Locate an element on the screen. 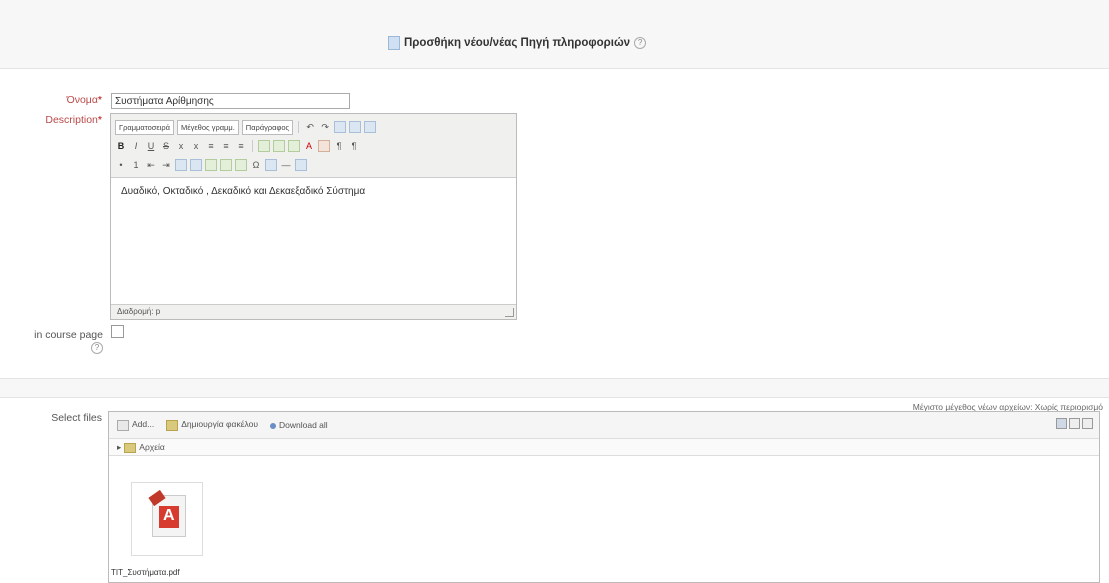  view-icons-icon is located at coordinates (1061, 423).